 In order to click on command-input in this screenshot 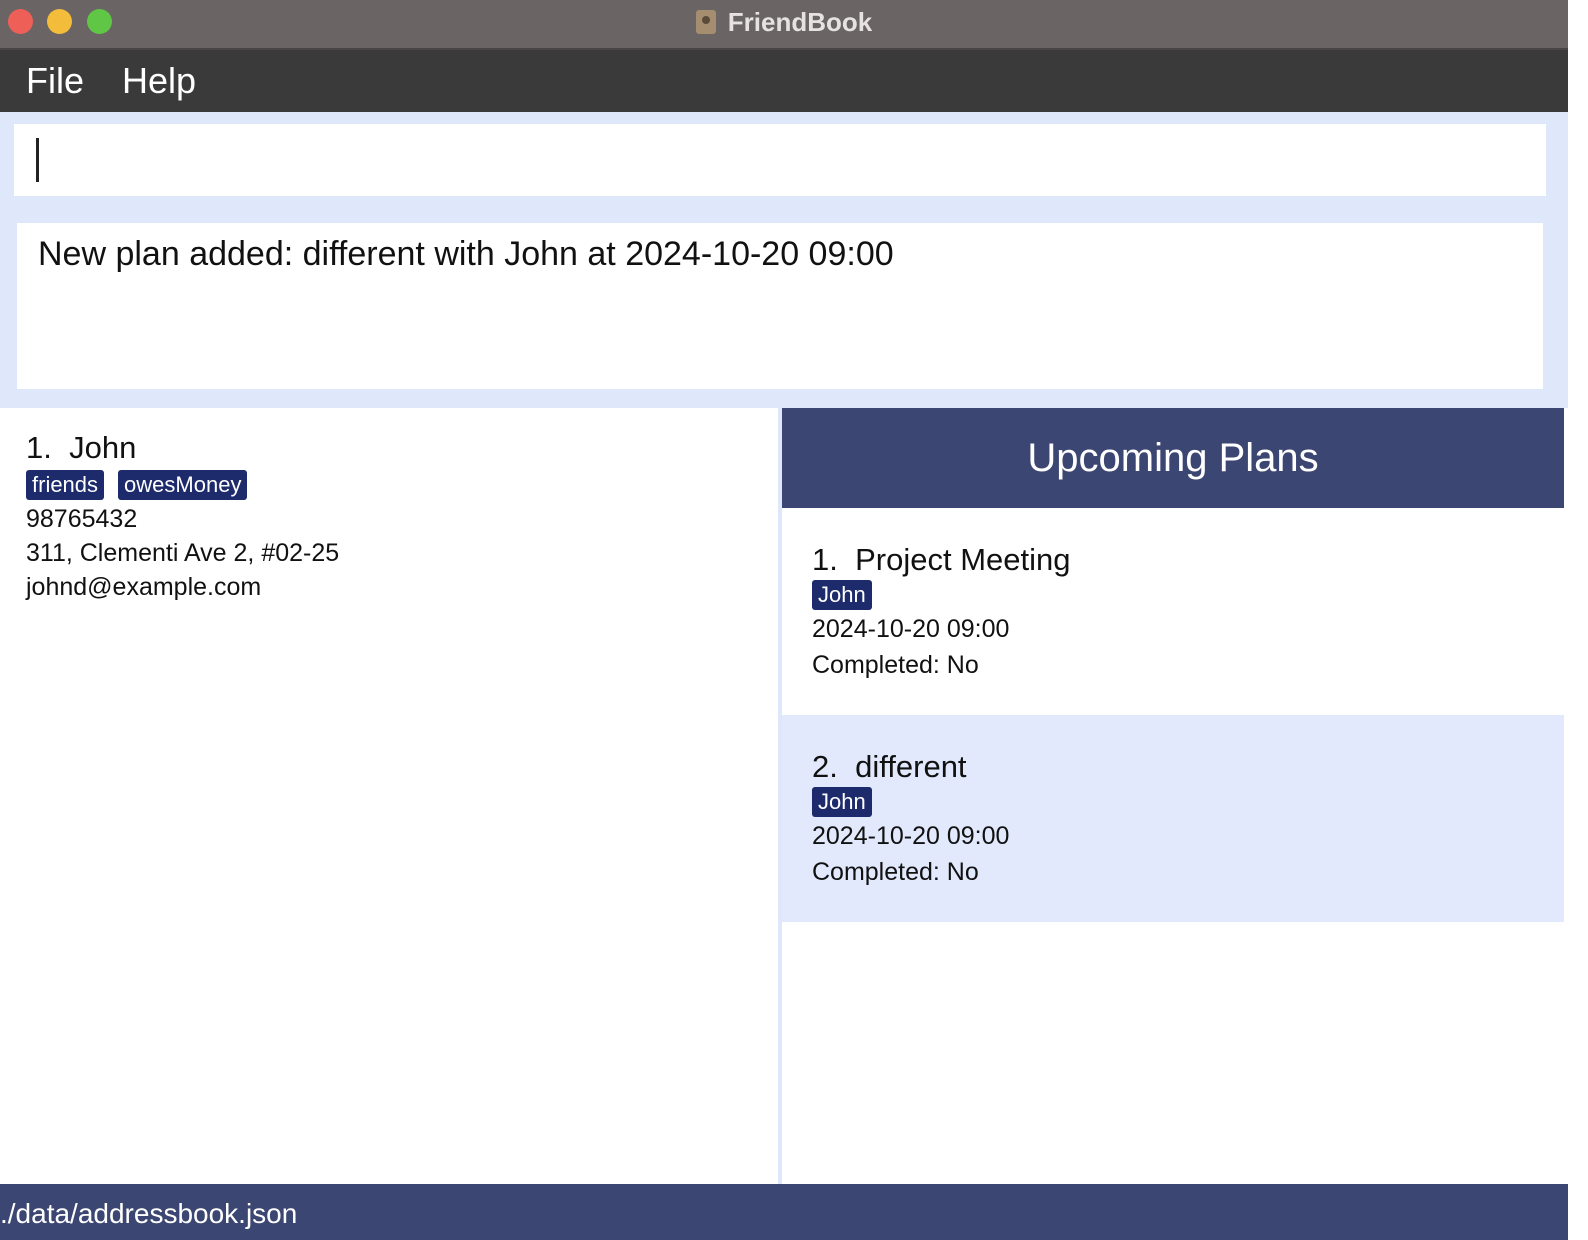, I will do `click(780, 160)`.